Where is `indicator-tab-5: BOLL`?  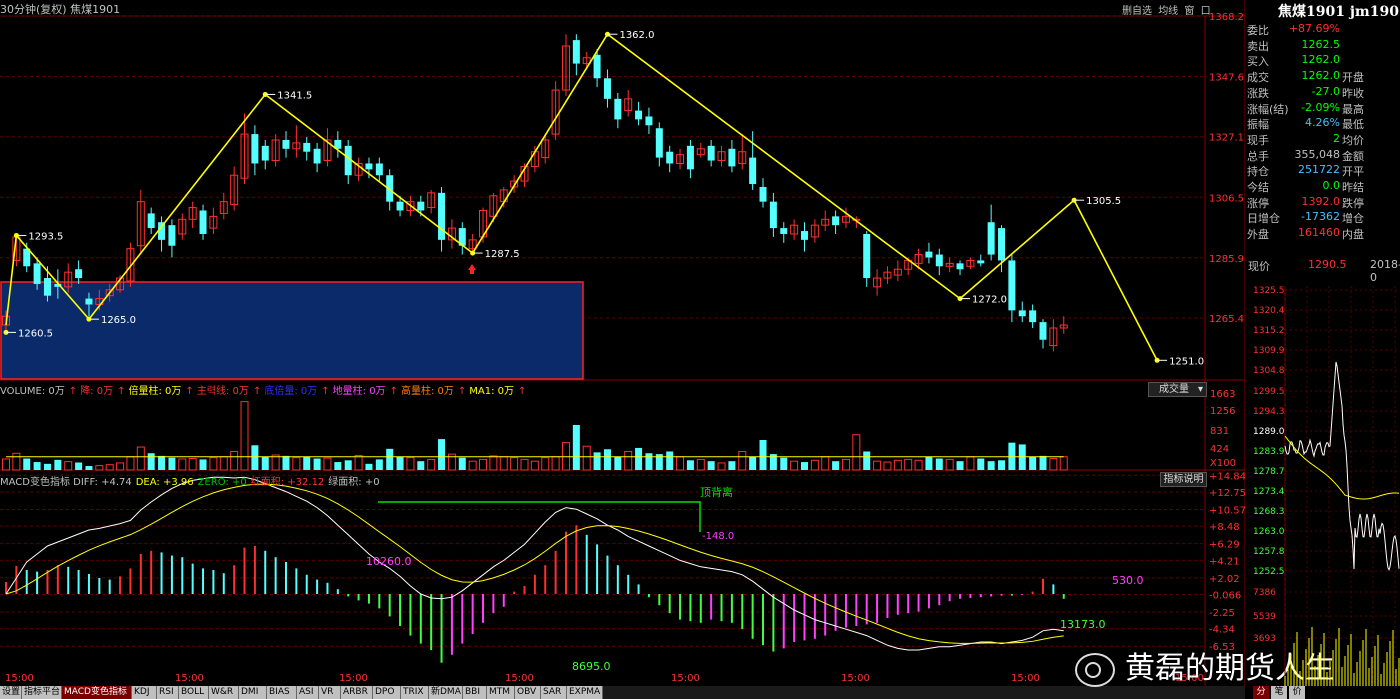 indicator-tab-5: BOLL is located at coordinates (194, 692).